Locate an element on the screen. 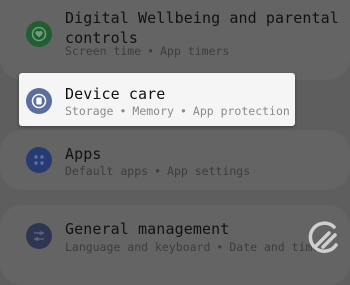 Image resolution: width=350 pixels, height=285 pixels. settings-item-subtitle: Language and keyboard • Date and time is located at coordinates (192, 247).